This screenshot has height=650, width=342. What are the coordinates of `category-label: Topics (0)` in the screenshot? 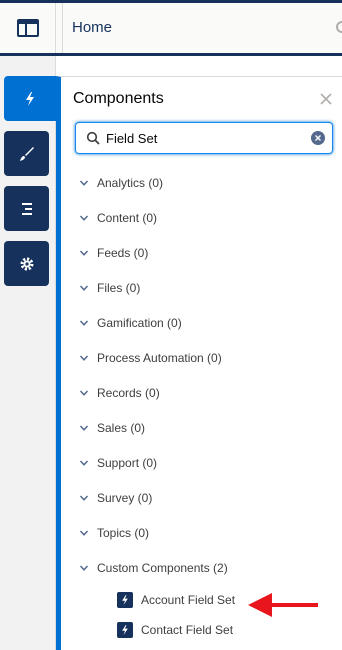 It's located at (123, 532).